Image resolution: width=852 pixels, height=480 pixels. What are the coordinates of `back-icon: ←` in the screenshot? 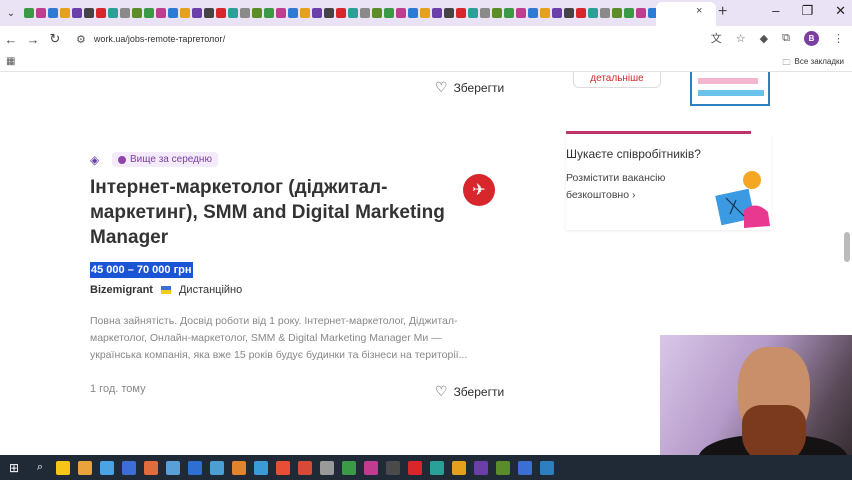 It's located at (11, 39).